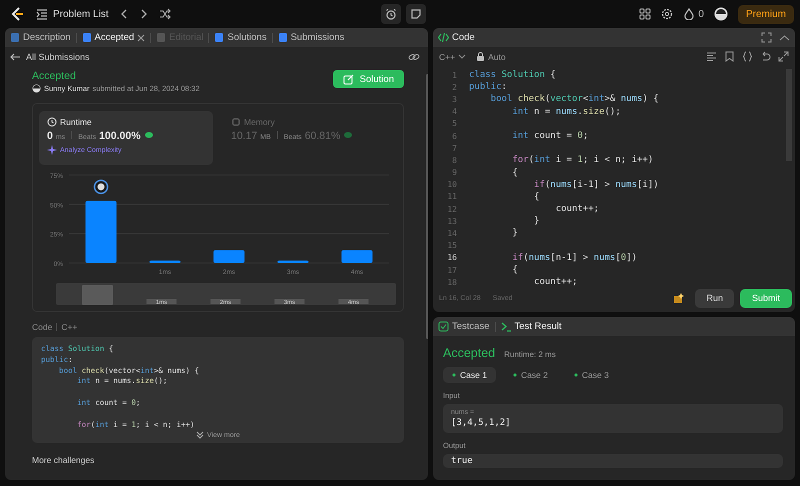  What do you see at coordinates (64, 460) in the screenshot?
I see `more-challenges-heading: More challenges` at bounding box center [64, 460].